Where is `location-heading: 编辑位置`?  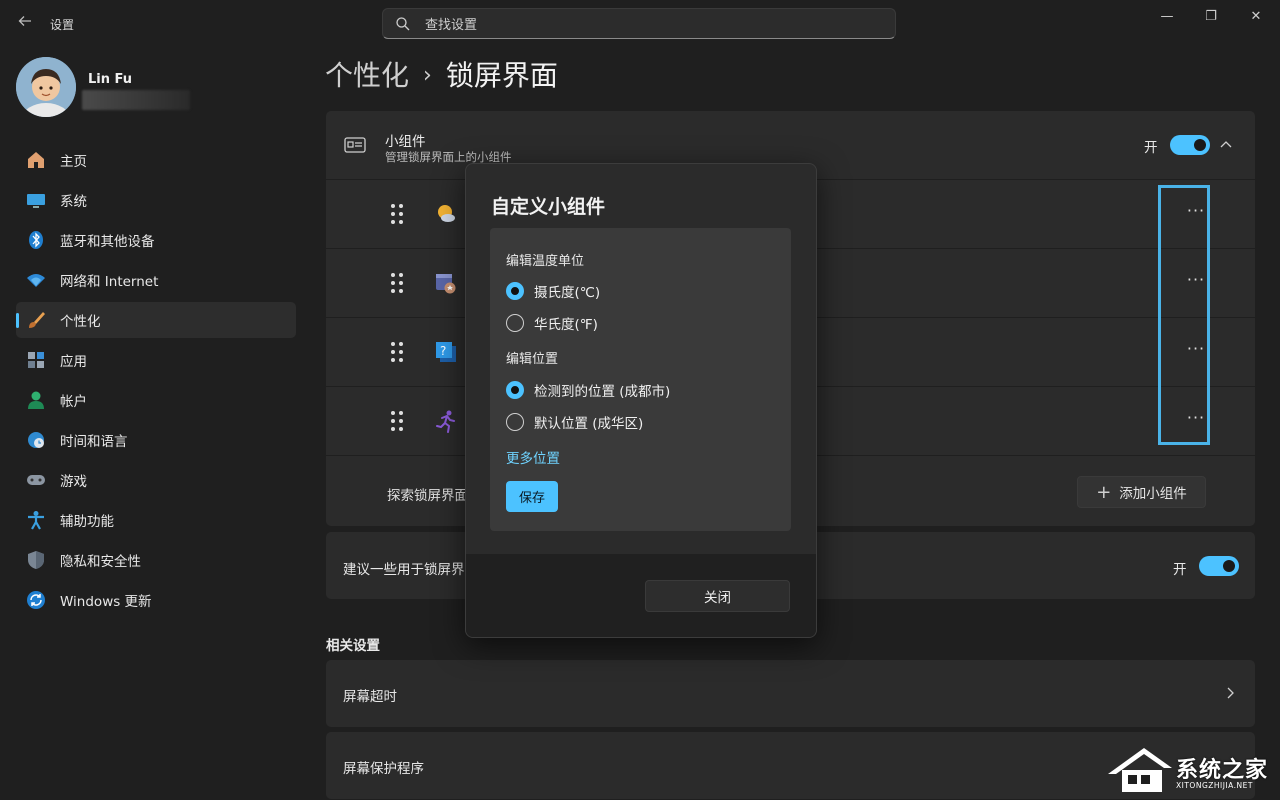 location-heading: 编辑位置 is located at coordinates (532, 359).